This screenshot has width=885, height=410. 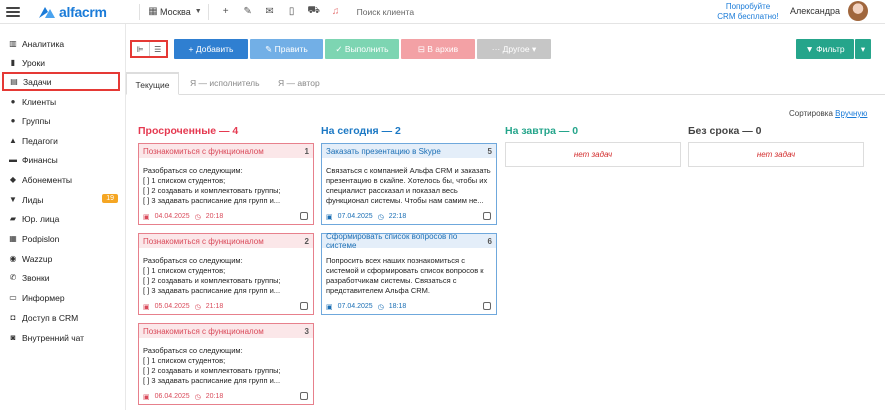 I want to click on chat-icon: ◉, so click(x=13, y=258).